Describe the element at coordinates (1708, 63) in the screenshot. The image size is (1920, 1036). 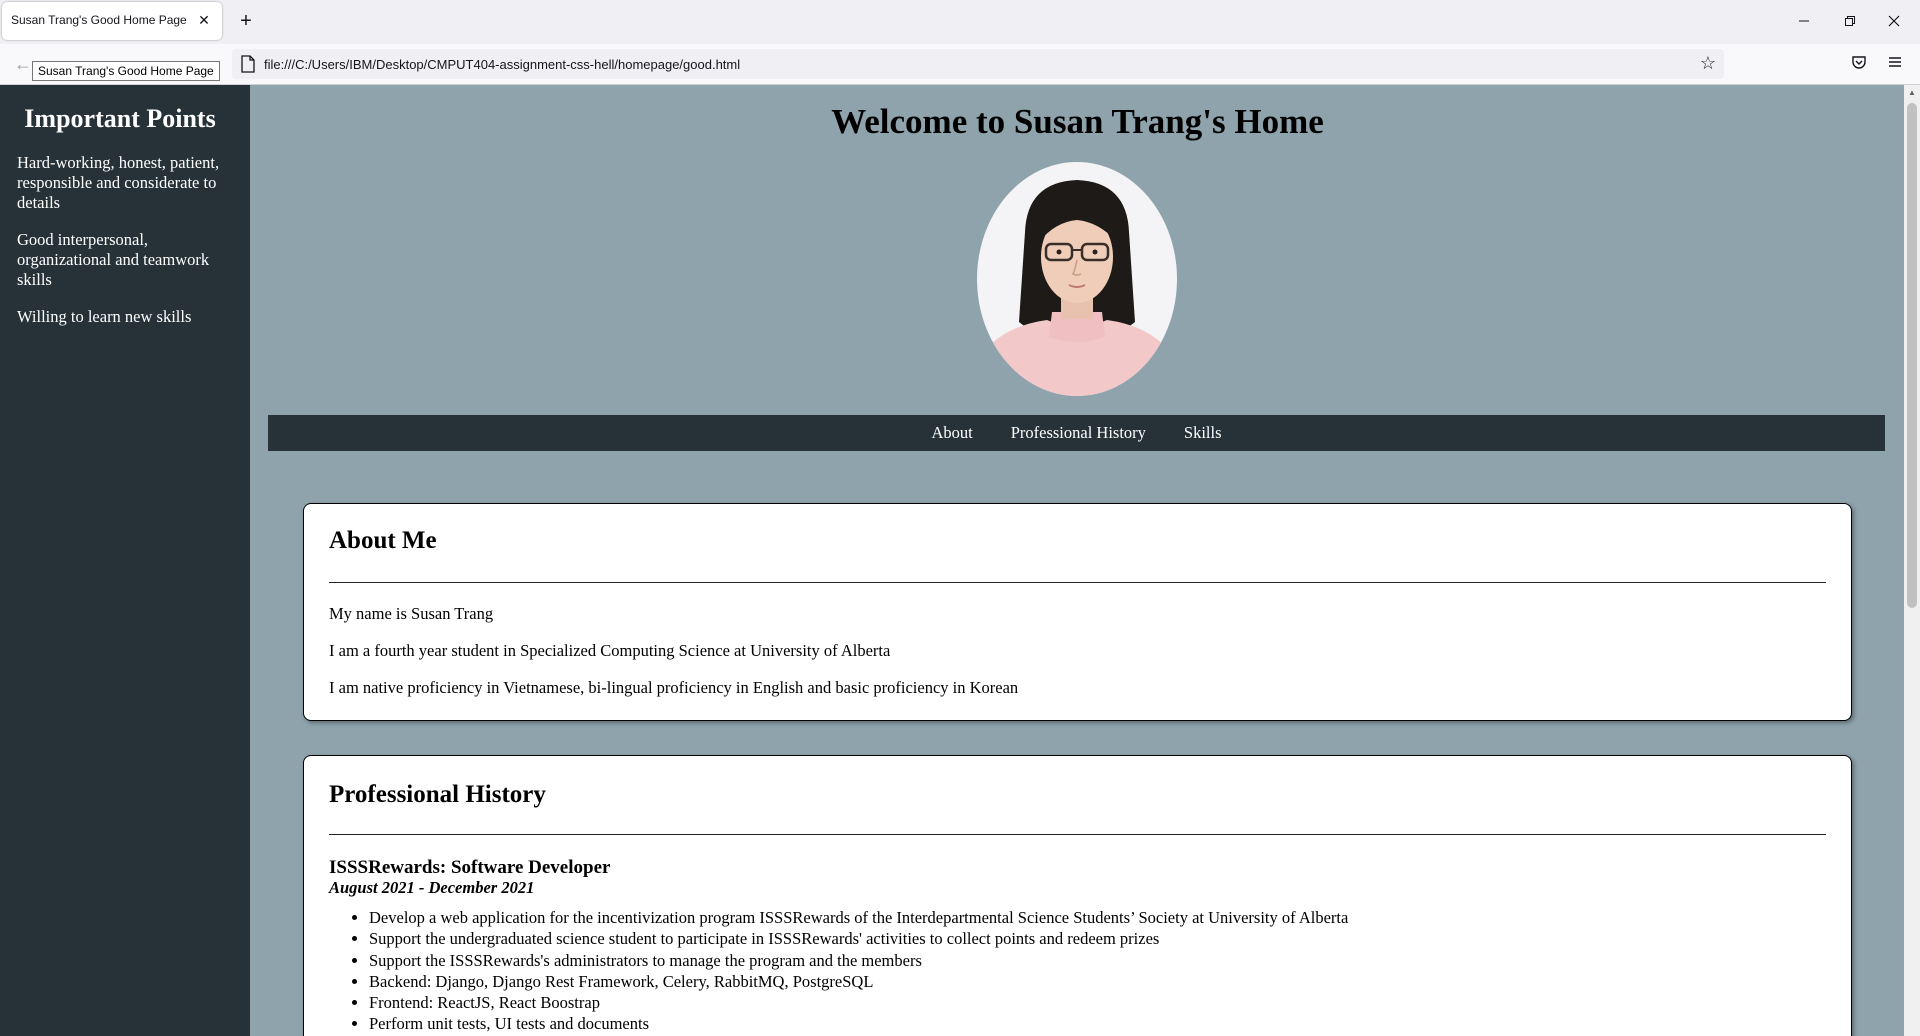
I see `bookmark-star-icon: ☆` at that location.